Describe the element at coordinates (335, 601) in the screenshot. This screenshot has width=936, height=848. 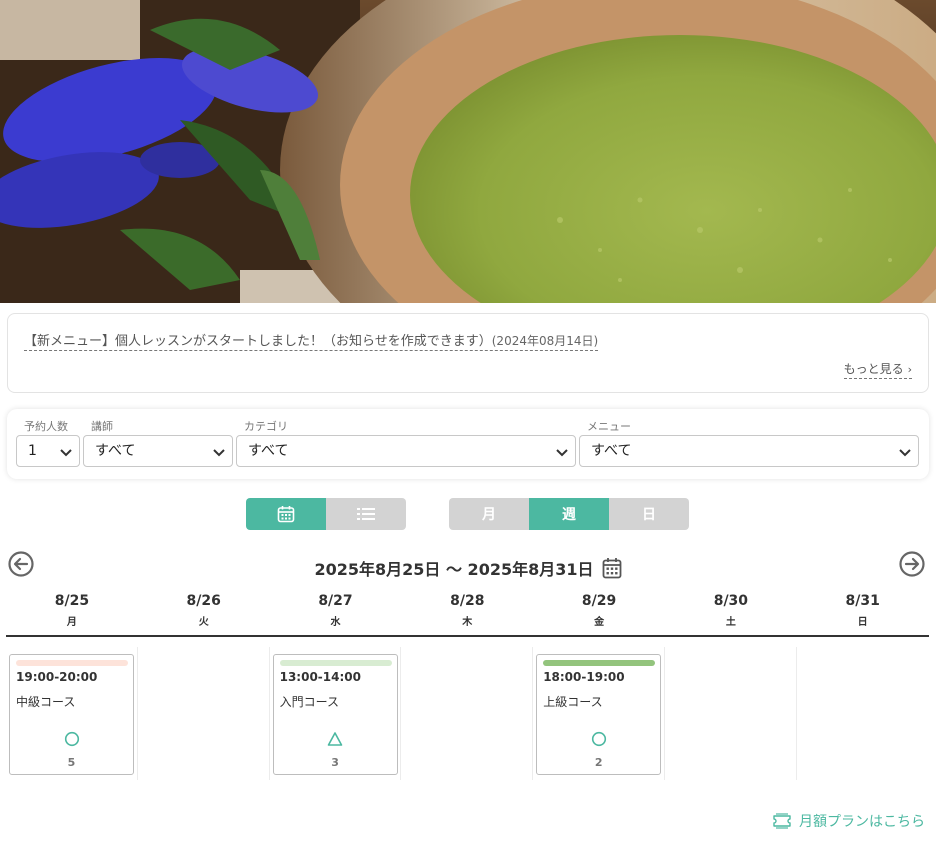
I see `day-date: 8/27` at that location.